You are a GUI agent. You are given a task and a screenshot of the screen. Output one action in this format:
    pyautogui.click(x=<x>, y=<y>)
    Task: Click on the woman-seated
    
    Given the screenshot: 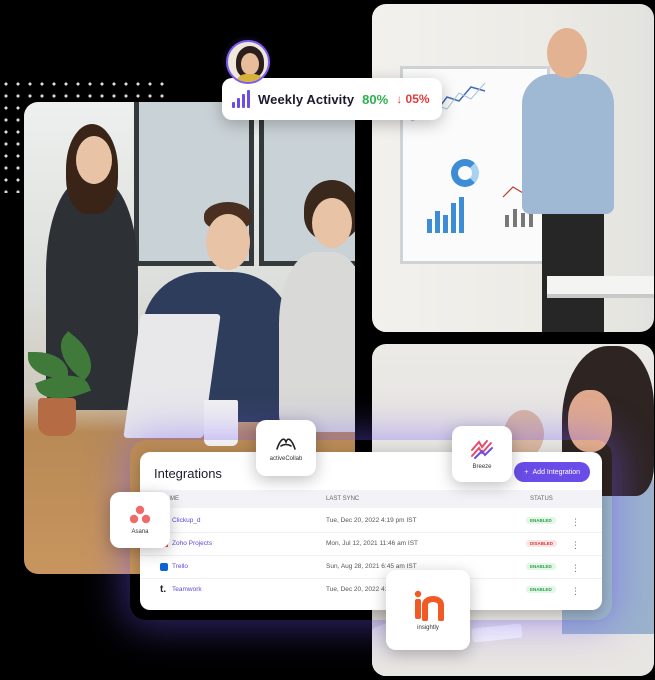 What is the action you would take?
    pyautogui.click(x=317, y=342)
    